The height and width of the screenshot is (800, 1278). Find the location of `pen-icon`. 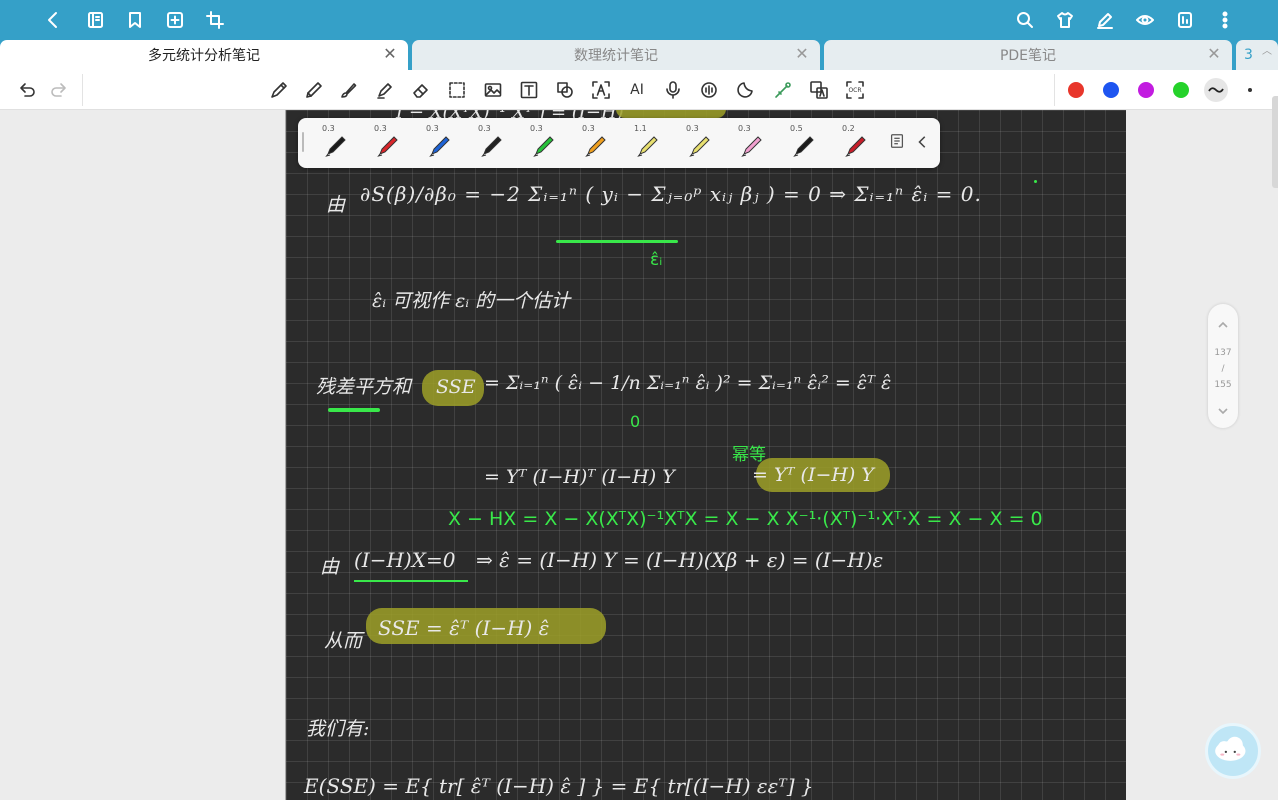

pen-icon is located at coordinates (279, 90).